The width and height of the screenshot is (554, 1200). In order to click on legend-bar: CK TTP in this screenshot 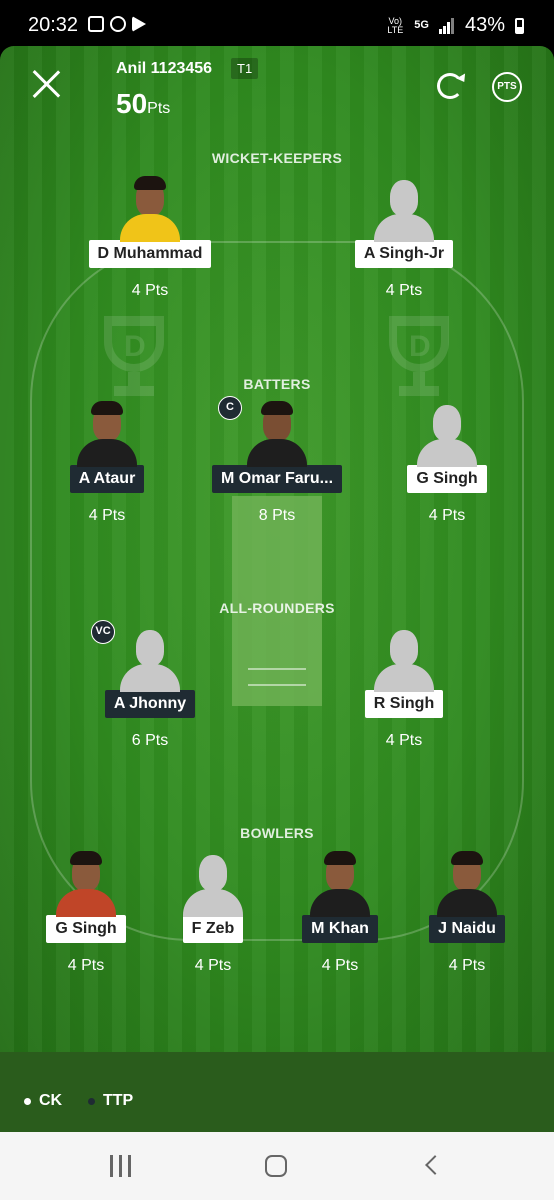, I will do `click(277, 1092)`.